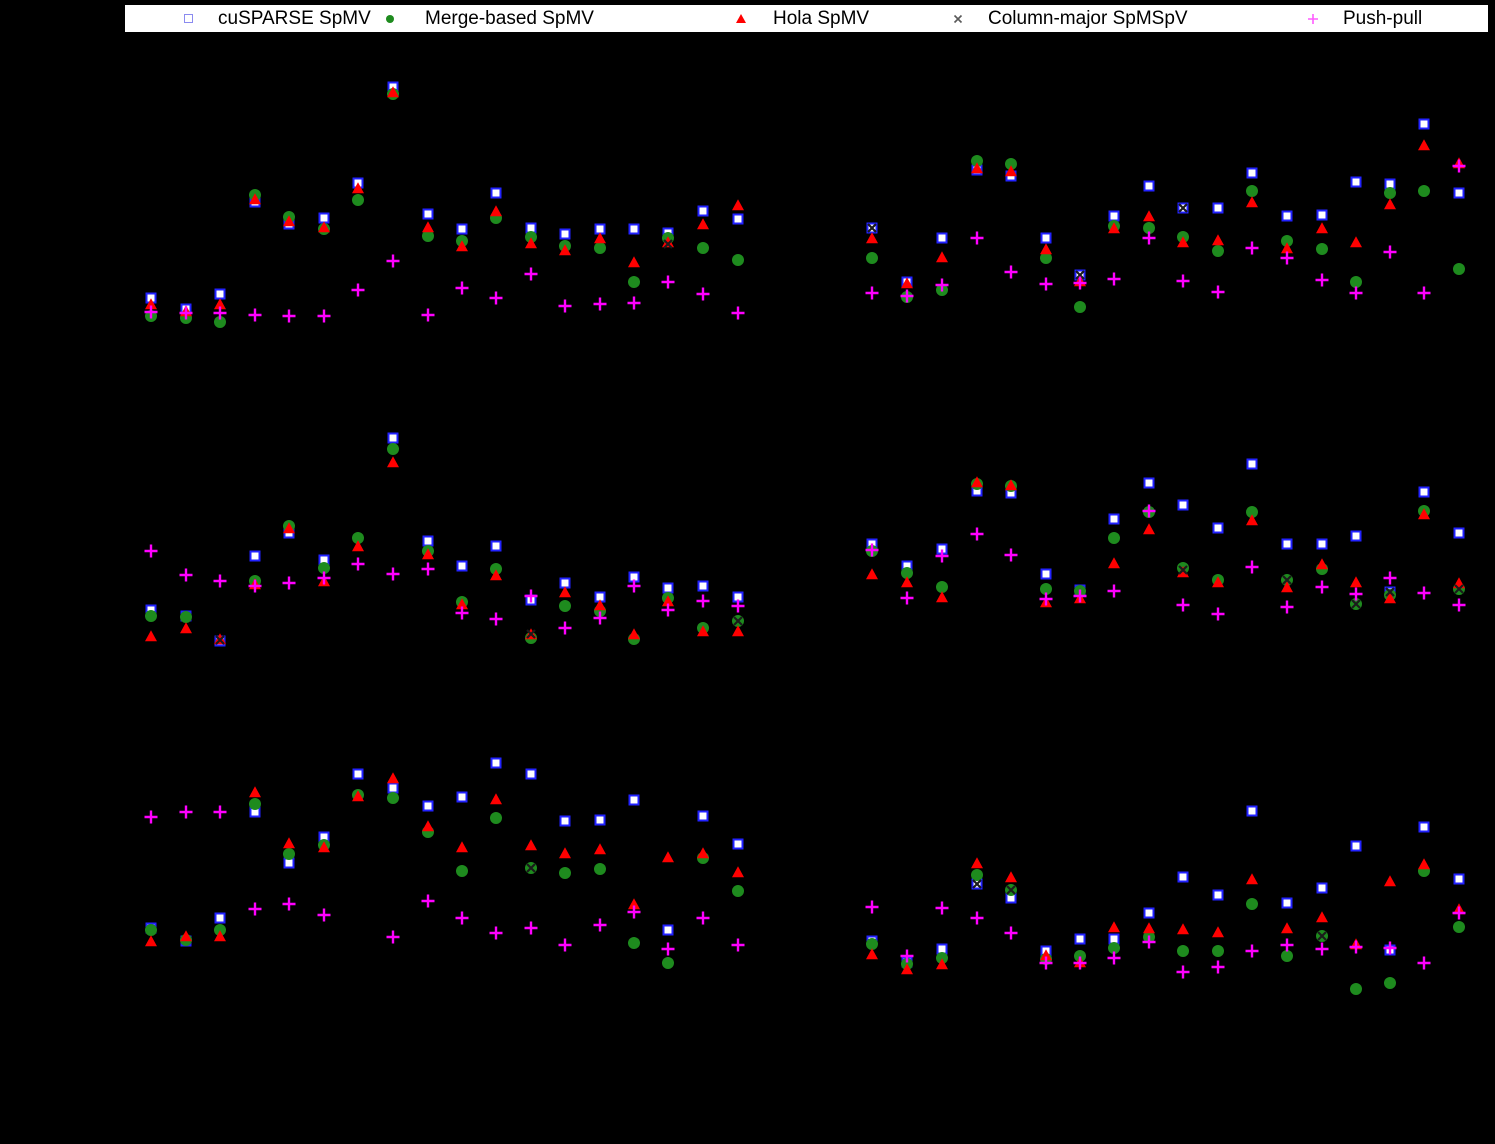 The height and width of the screenshot is (1144, 1495). I want to click on merge-based-spmv-circle-icon, so click(390, 19).